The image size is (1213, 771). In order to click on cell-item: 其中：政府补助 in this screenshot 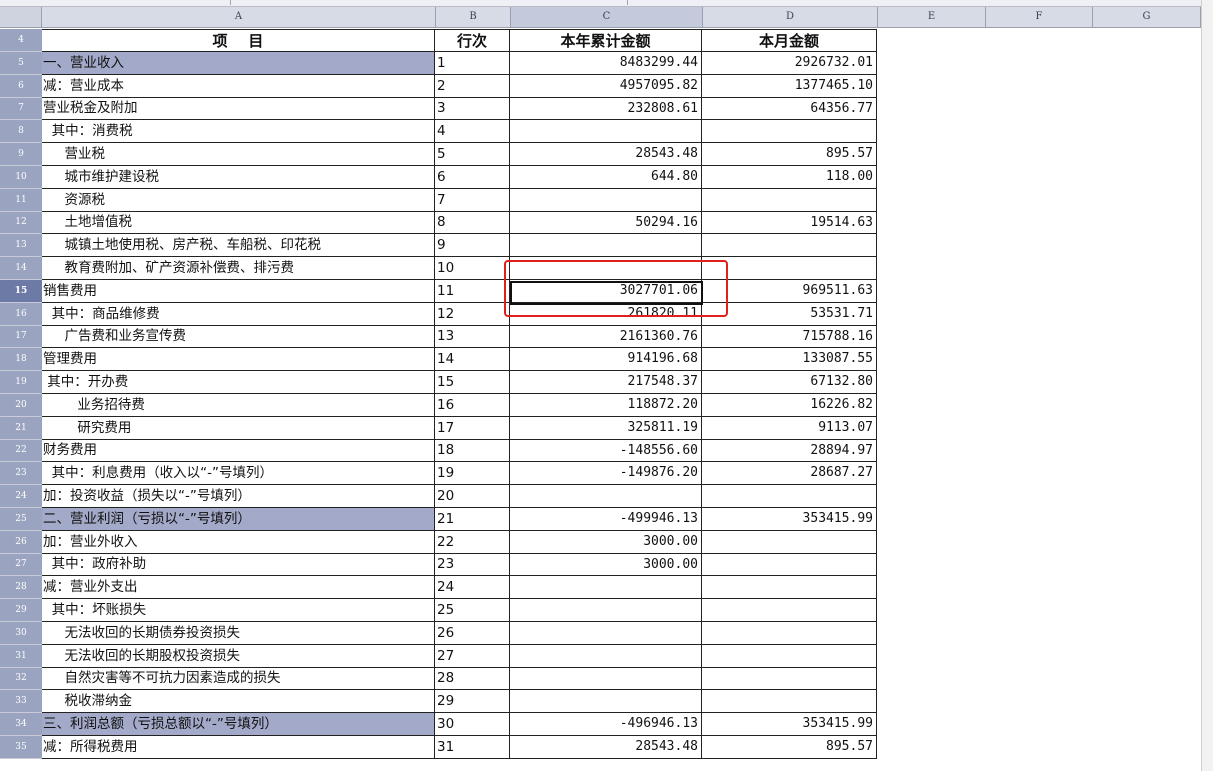, I will do `click(238, 565)`.